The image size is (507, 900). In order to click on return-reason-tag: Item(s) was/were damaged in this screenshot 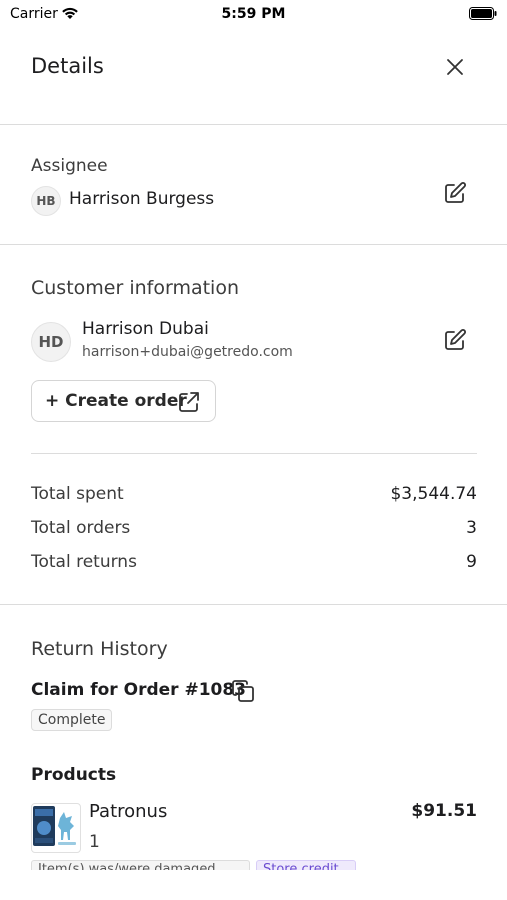, I will do `click(140, 865)`.